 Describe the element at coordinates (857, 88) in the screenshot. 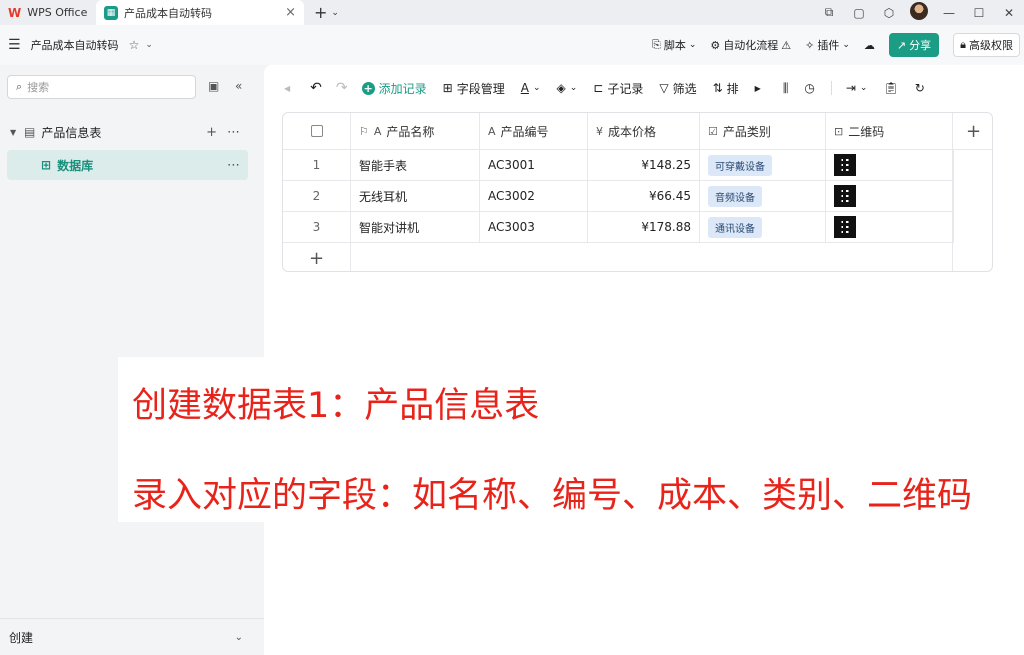

I see `export-button: ⇥ ⌄` at that location.